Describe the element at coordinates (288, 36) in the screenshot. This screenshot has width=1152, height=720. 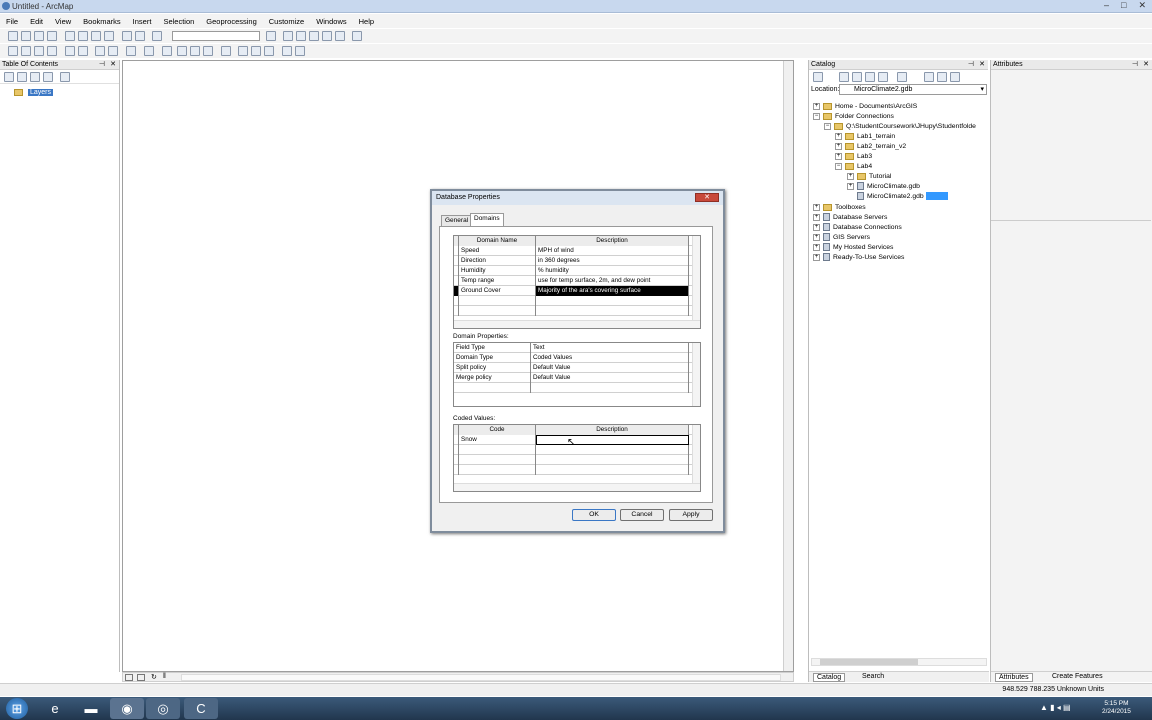
I see `toc-icon` at that location.